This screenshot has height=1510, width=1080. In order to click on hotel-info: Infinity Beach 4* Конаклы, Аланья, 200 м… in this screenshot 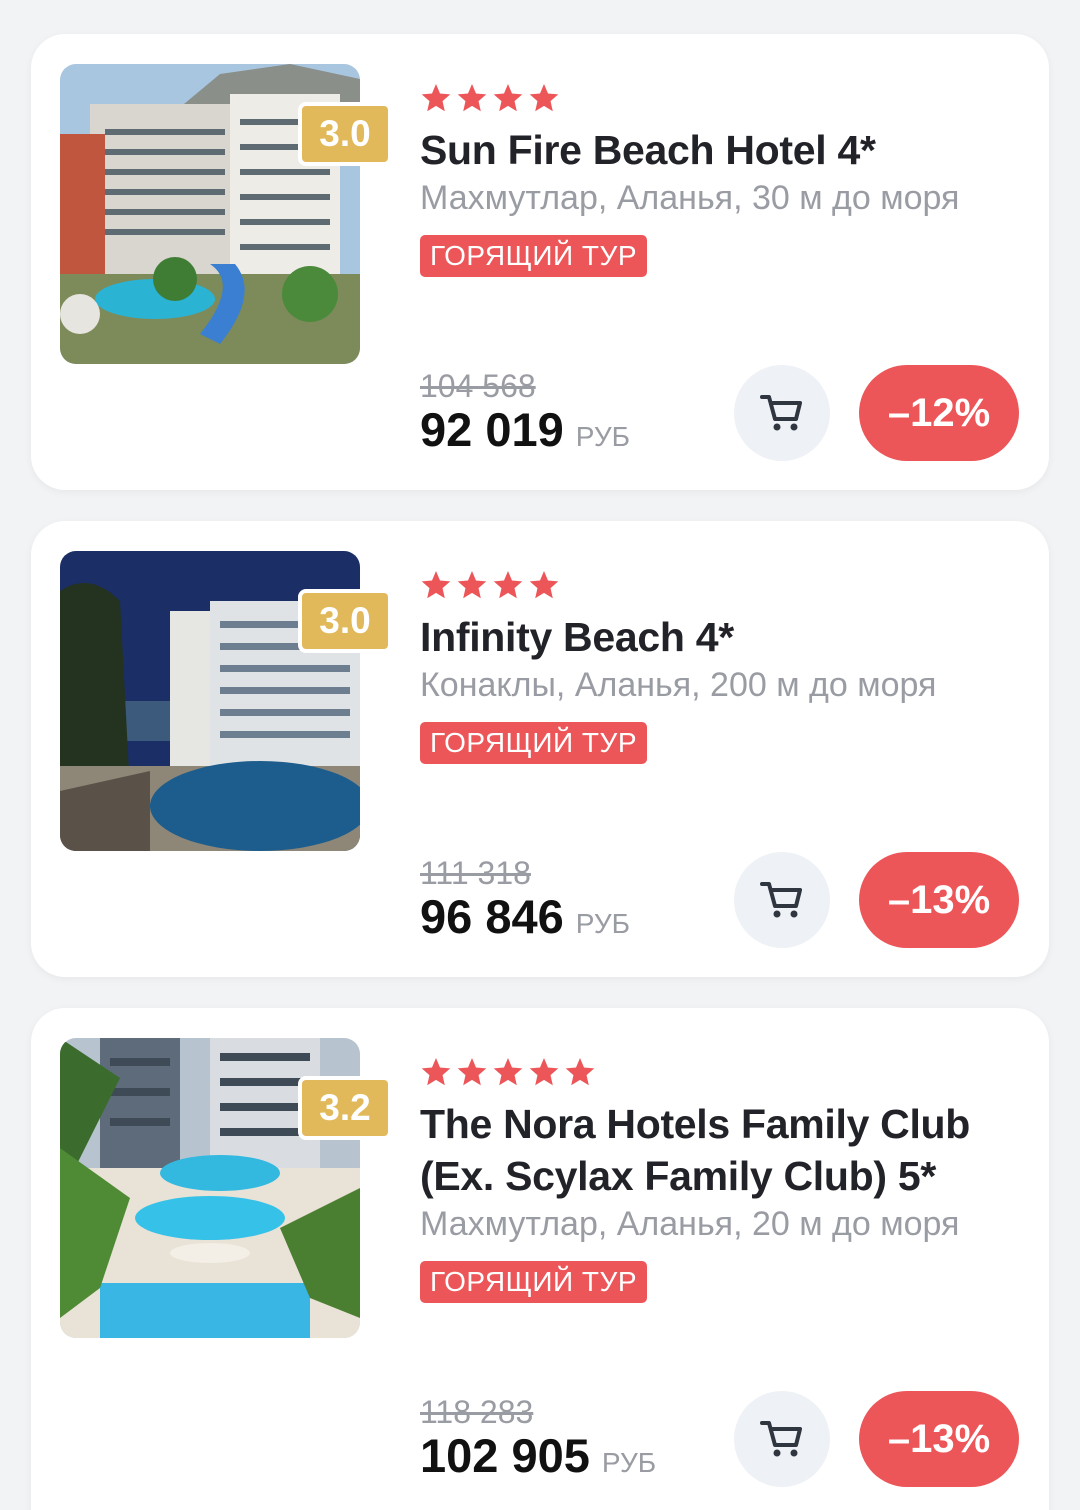, I will do `click(720, 665)`.